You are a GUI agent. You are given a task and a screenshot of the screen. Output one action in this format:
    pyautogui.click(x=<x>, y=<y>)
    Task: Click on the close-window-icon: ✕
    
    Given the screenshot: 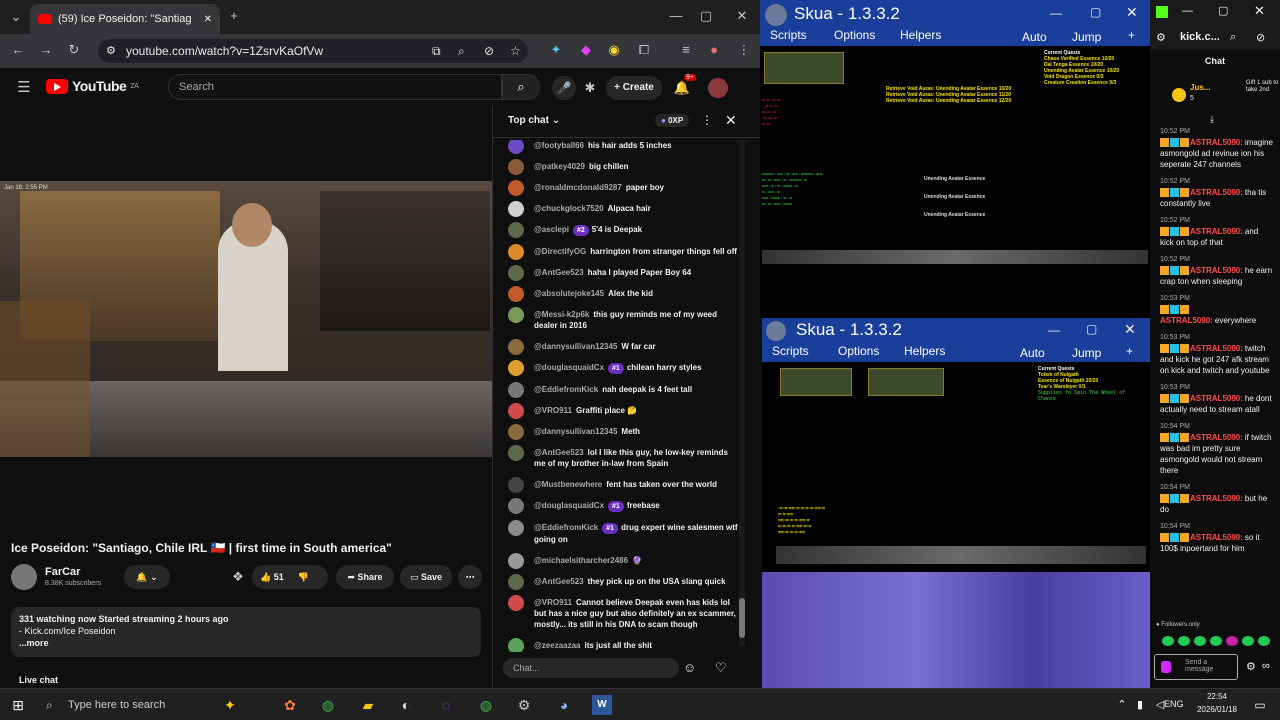 What is the action you would take?
    pyautogui.click(x=742, y=16)
    